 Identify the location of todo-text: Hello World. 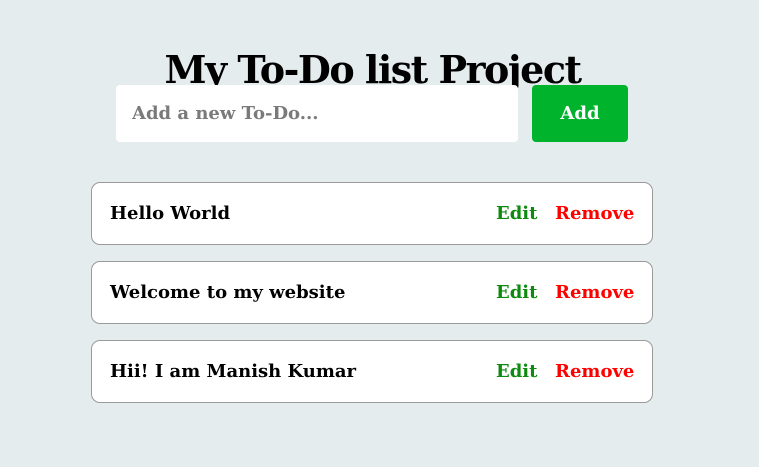
(170, 213).